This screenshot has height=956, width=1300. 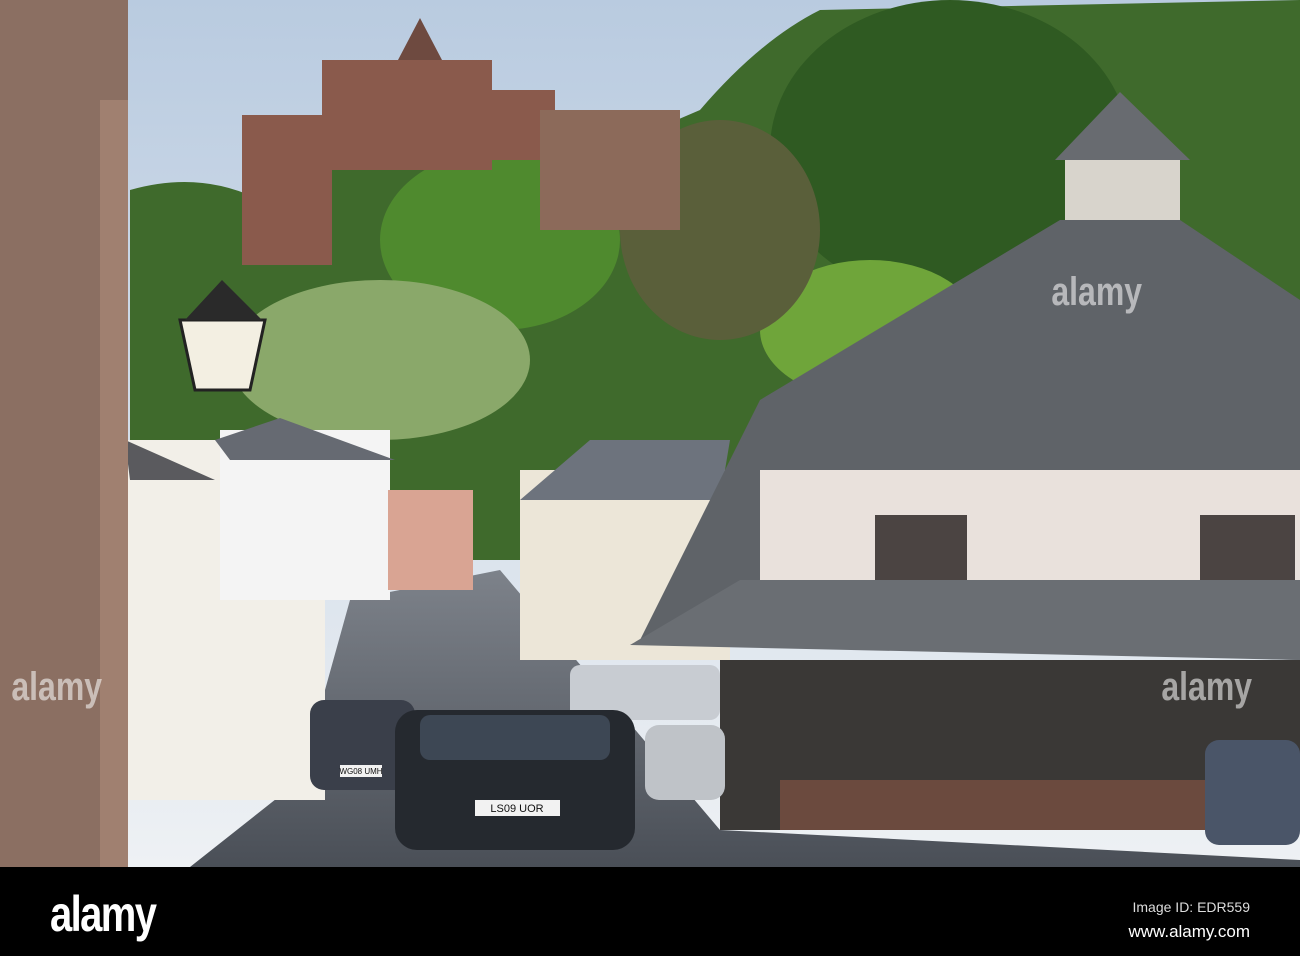 What do you see at coordinates (515, 780) in the screenshot?
I see `main-car: LS09 UOR` at bounding box center [515, 780].